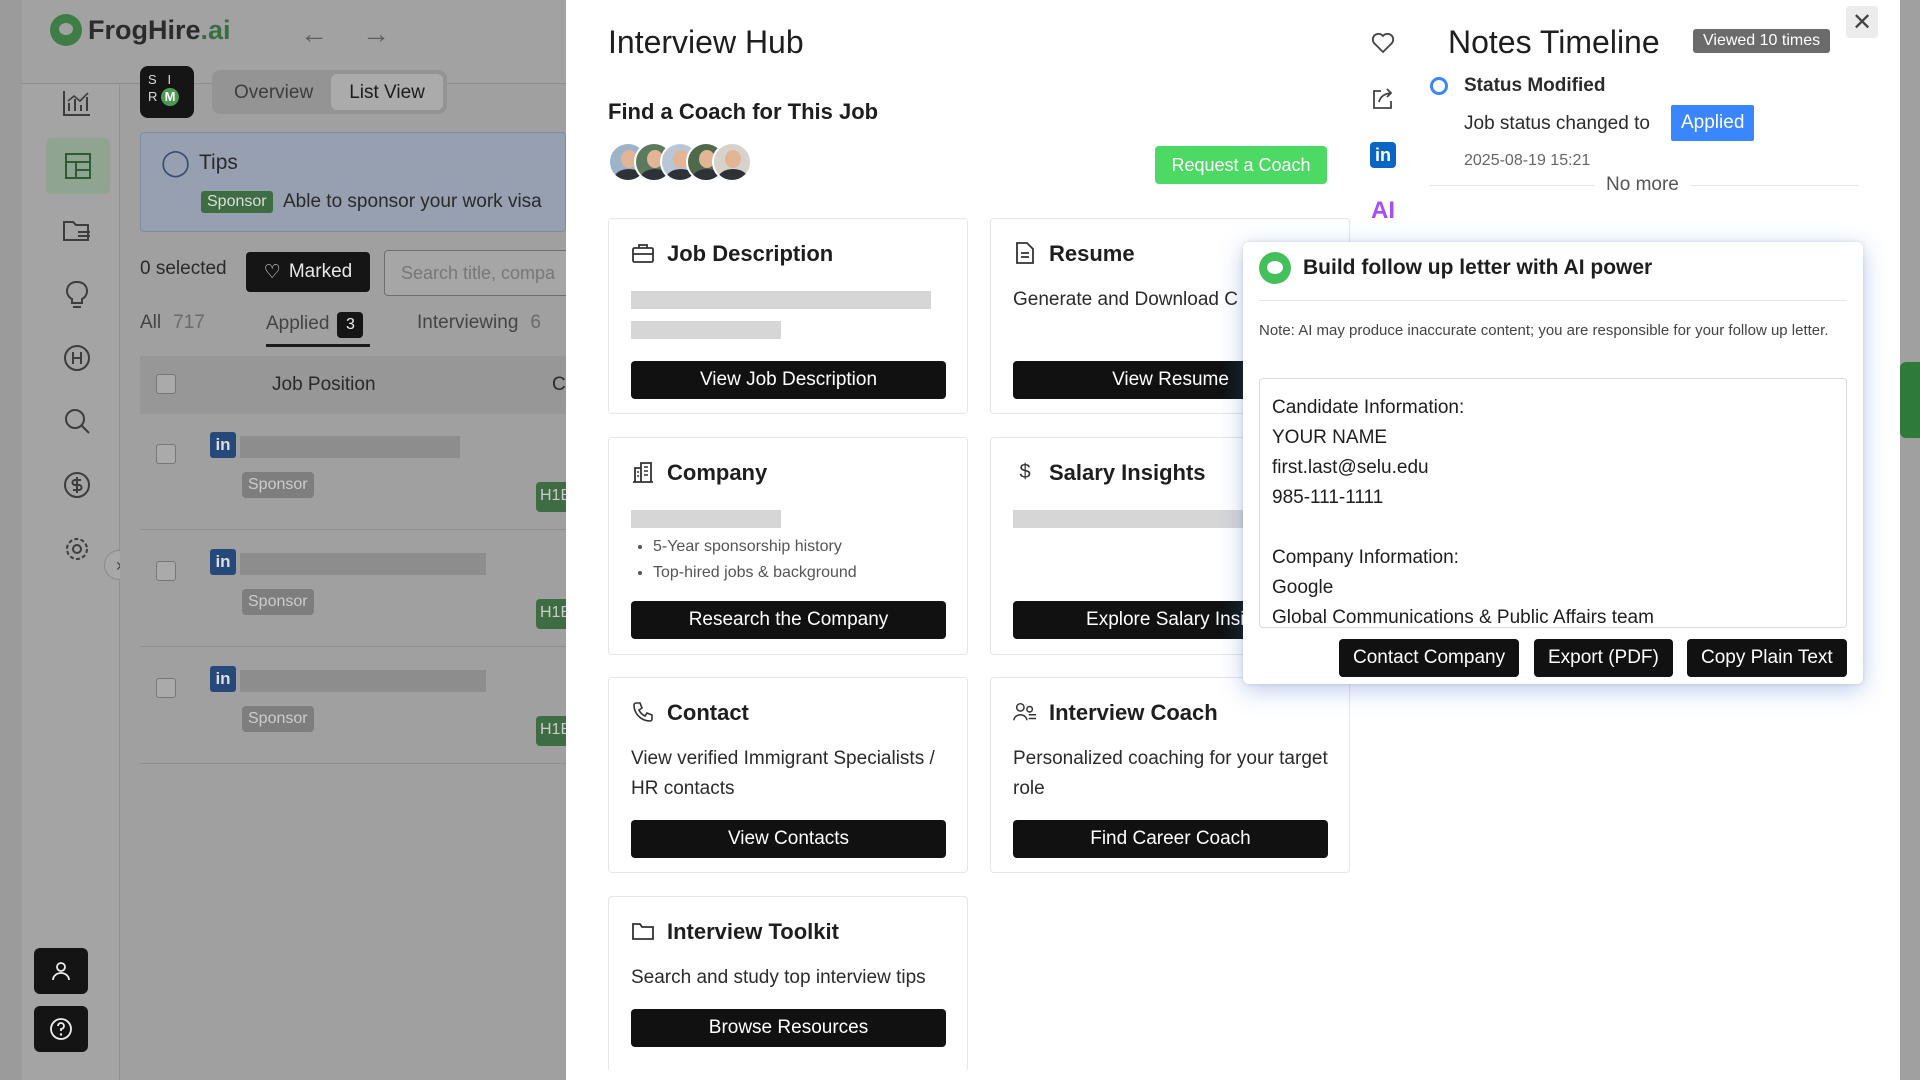 The image size is (1920, 1080). I want to click on timeline-timestamp: 2025-08-19 15:21, so click(1527, 160).